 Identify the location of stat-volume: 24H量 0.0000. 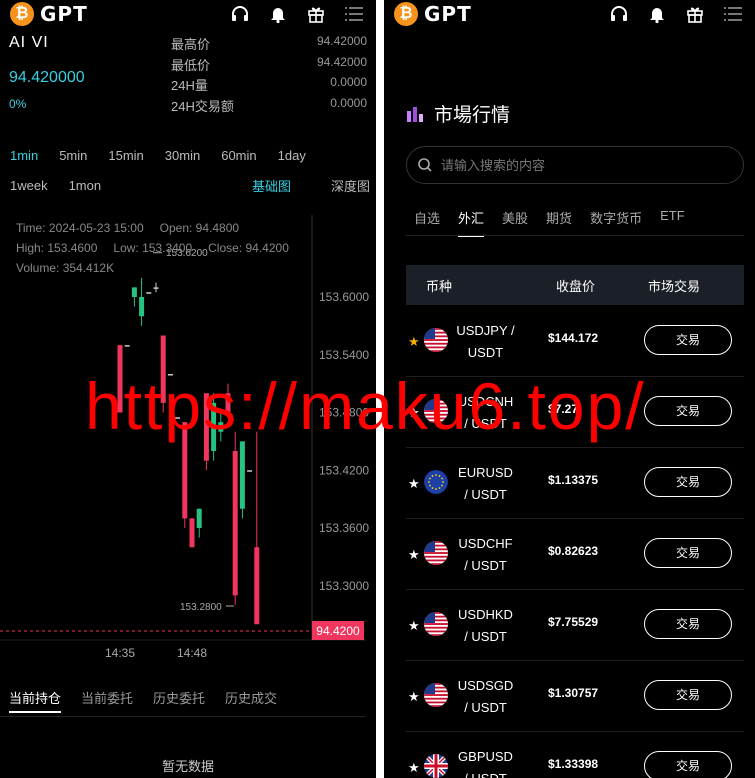
(269, 84).